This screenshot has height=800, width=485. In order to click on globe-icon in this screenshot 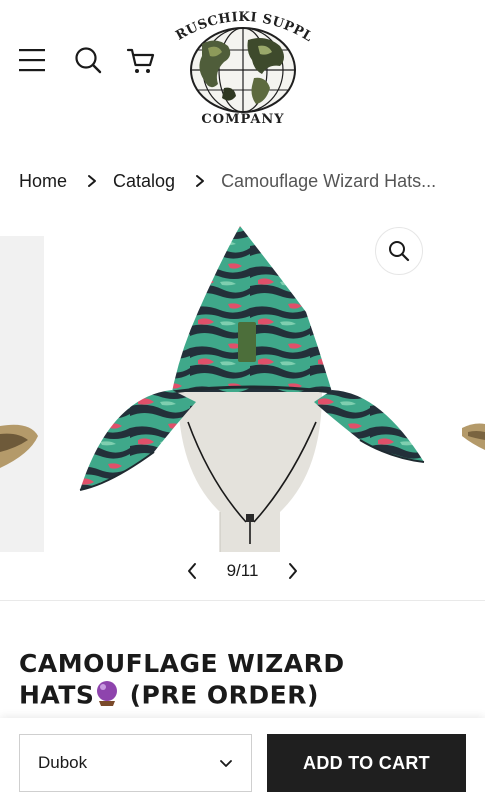, I will do `click(243, 70)`.